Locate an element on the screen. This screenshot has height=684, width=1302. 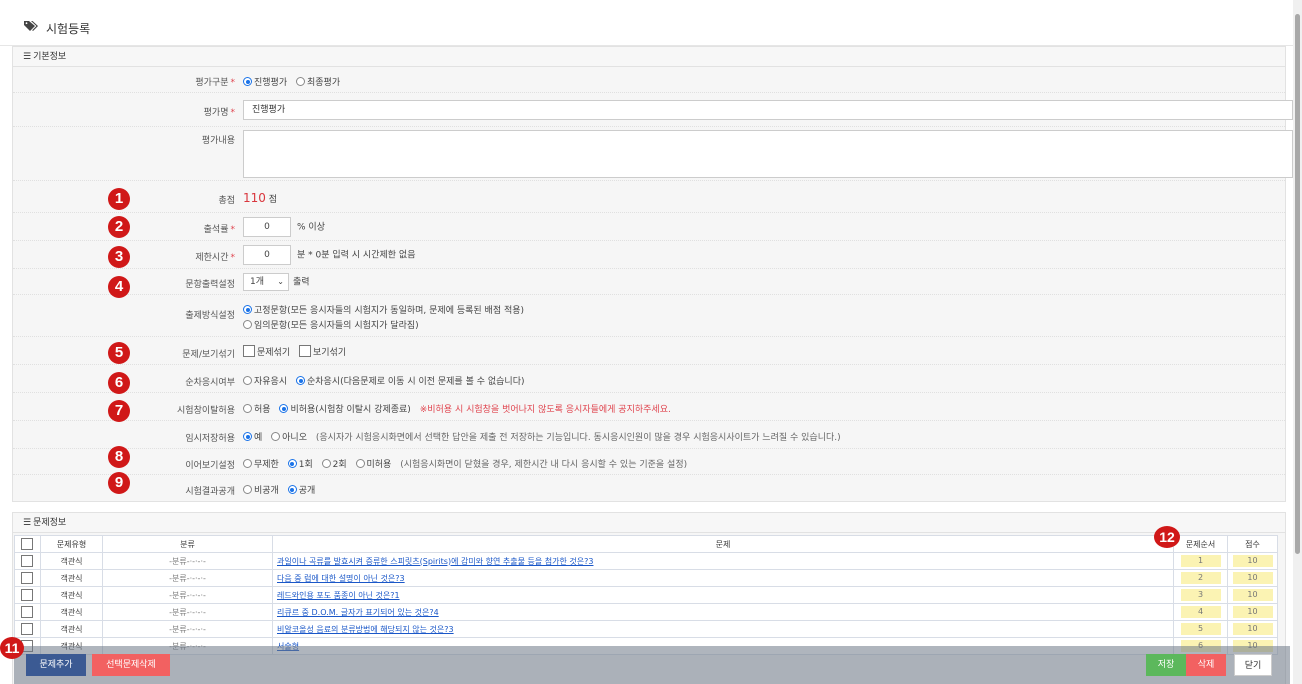
exam-method-label: 출제방식설정 is located at coordinates (210, 316).